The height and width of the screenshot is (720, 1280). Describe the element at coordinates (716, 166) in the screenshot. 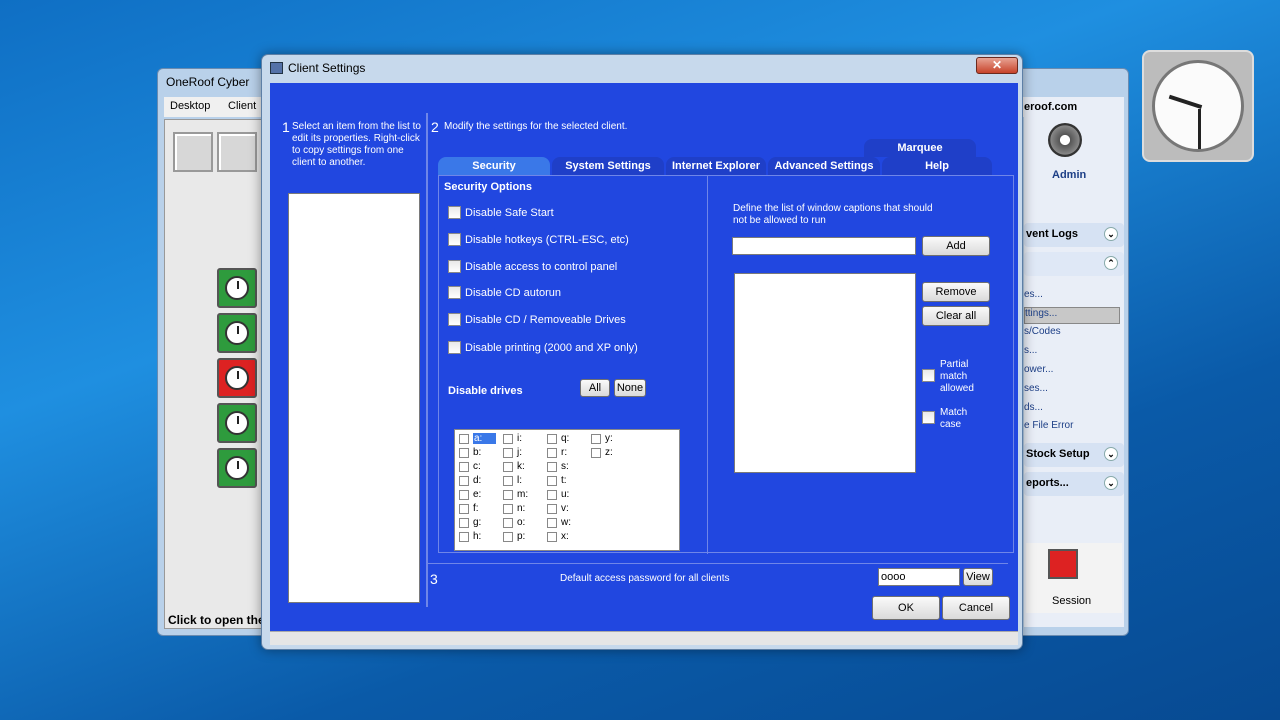

I see `tab-internet-explorer: Internet Explorer` at that location.